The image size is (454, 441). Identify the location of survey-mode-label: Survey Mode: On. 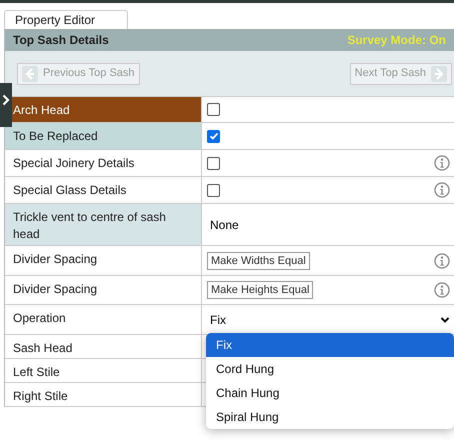
(396, 40).